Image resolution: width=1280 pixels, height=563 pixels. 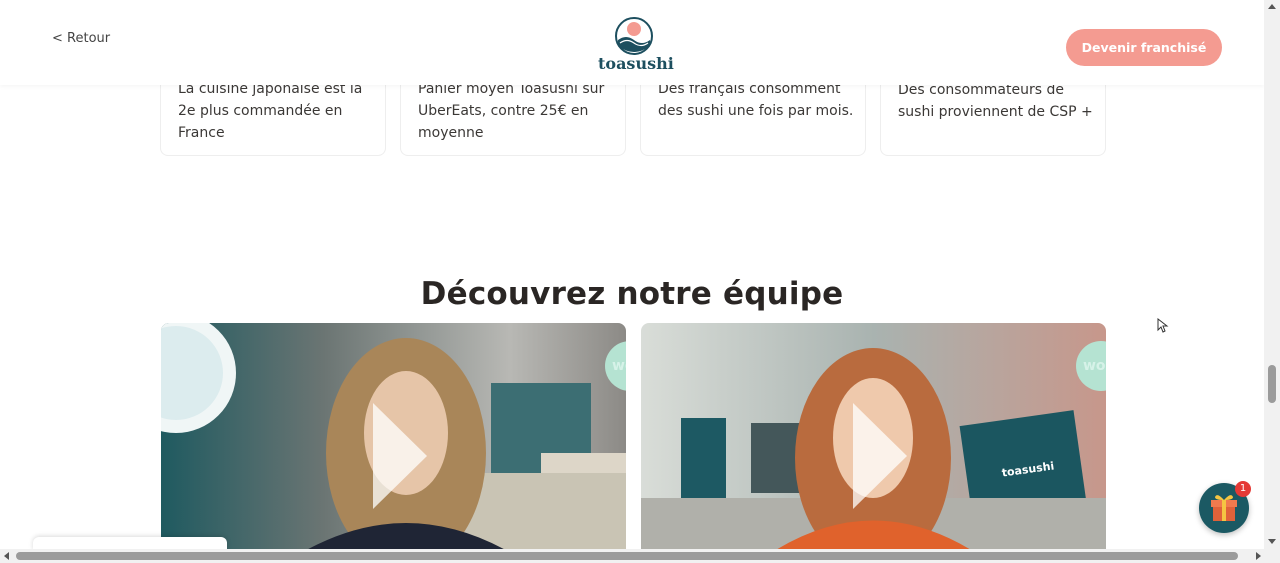 What do you see at coordinates (1272, 274) in the screenshot?
I see `vertical-scrollbar` at bounding box center [1272, 274].